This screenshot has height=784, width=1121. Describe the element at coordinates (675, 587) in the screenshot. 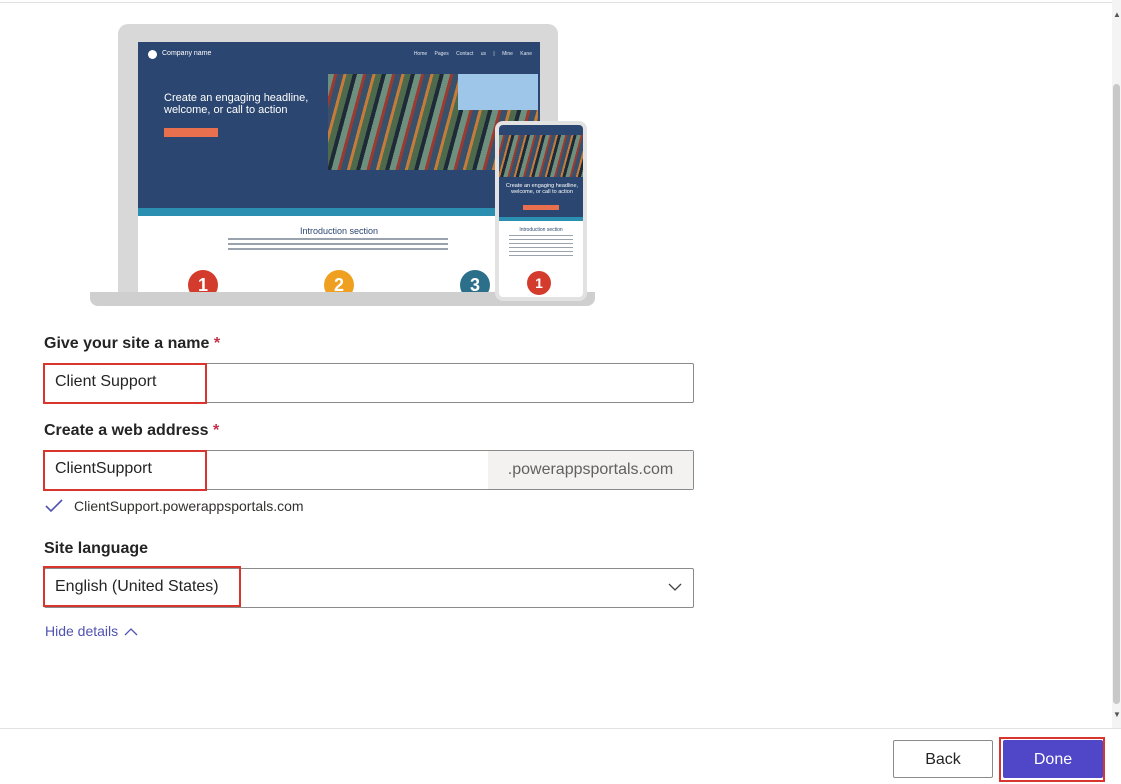

I see `chevron-down-icon` at that location.